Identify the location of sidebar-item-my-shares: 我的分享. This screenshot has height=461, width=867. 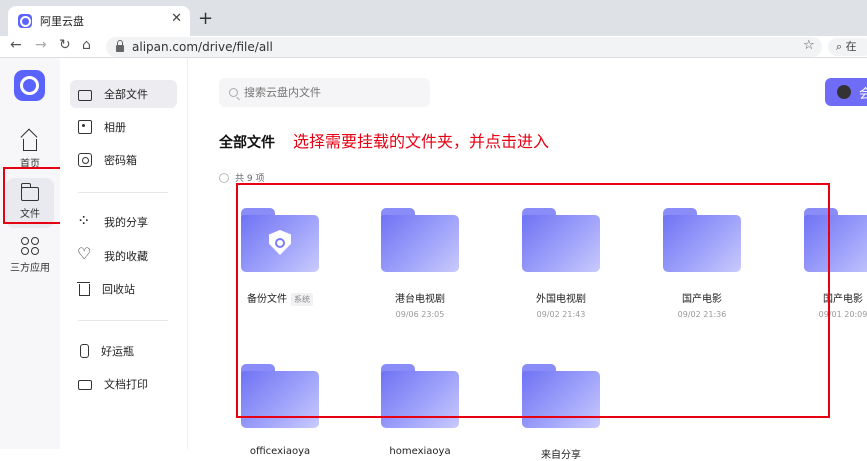
(123, 222).